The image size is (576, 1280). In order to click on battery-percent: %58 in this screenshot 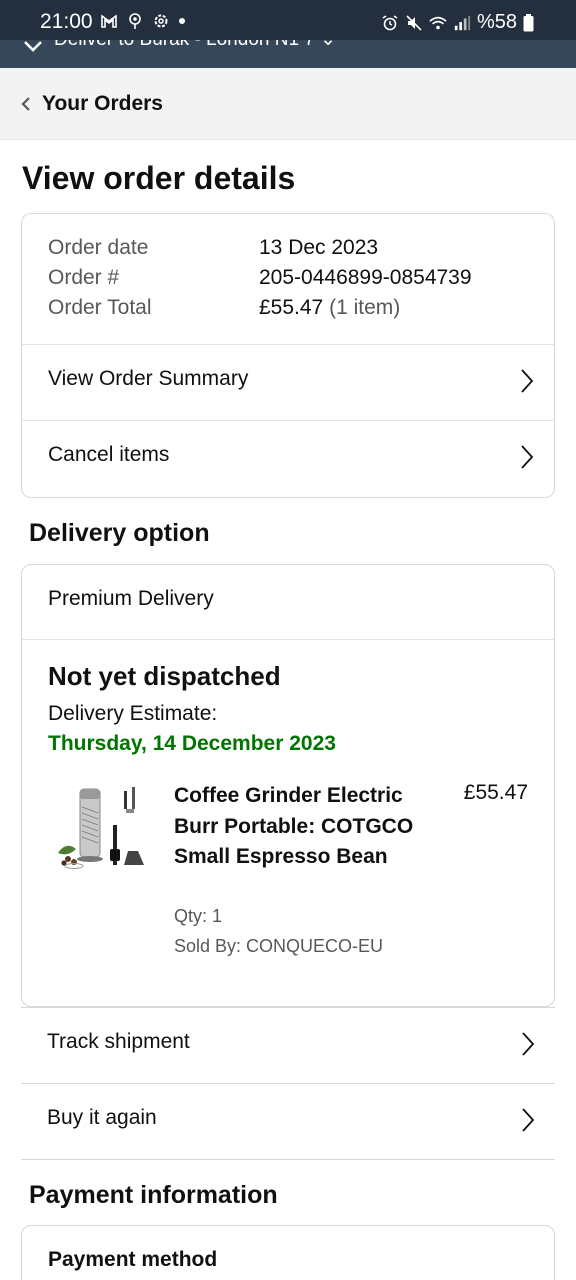, I will do `click(496, 22)`.